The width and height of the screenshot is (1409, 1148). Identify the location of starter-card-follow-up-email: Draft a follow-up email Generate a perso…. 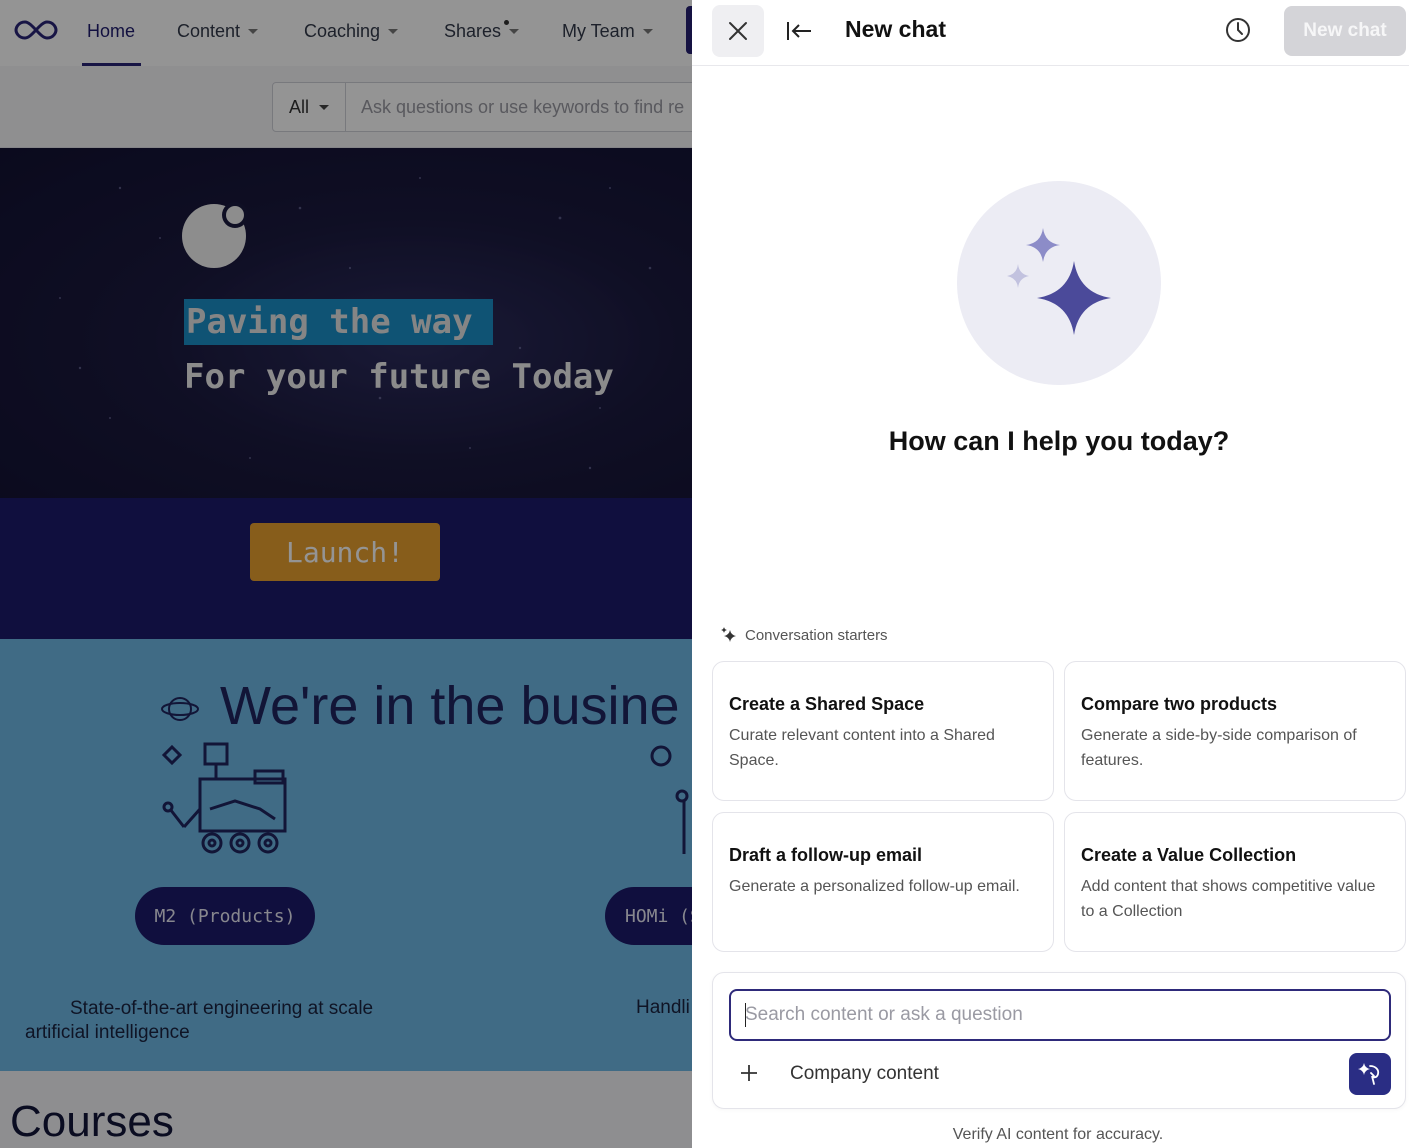
(883, 882).